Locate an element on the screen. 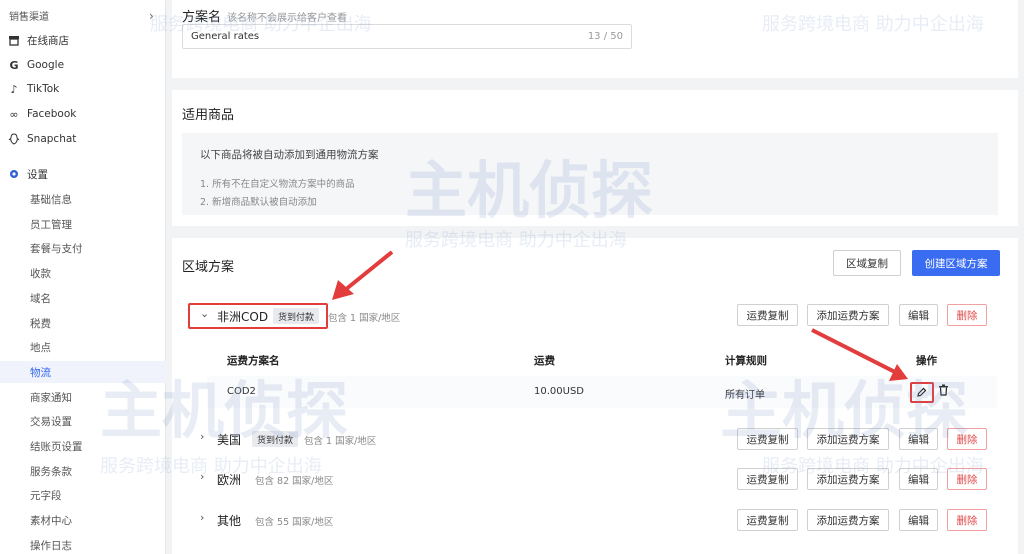 This screenshot has width=1024, height=554. sidebar-subitem: 收款 is located at coordinates (83, 273).